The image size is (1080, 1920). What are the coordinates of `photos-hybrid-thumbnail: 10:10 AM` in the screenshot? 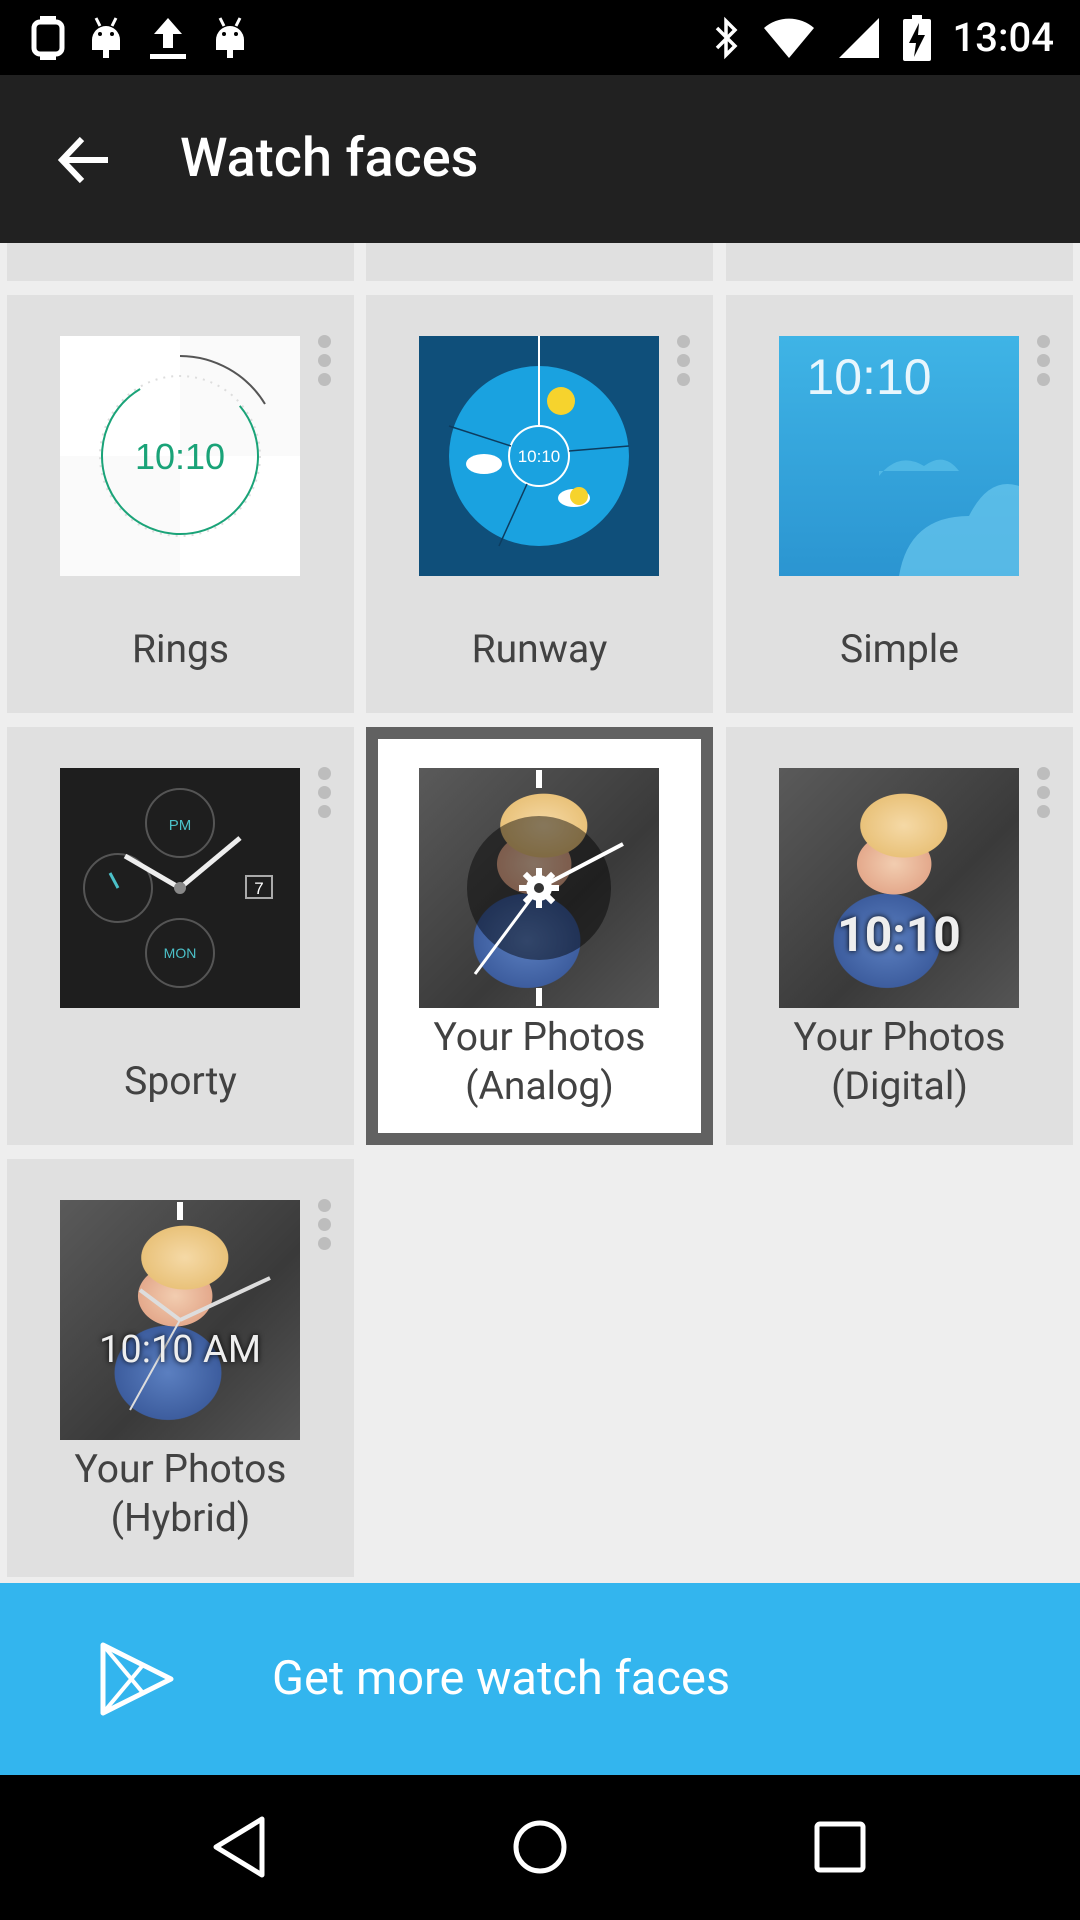 It's located at (180, 1320).